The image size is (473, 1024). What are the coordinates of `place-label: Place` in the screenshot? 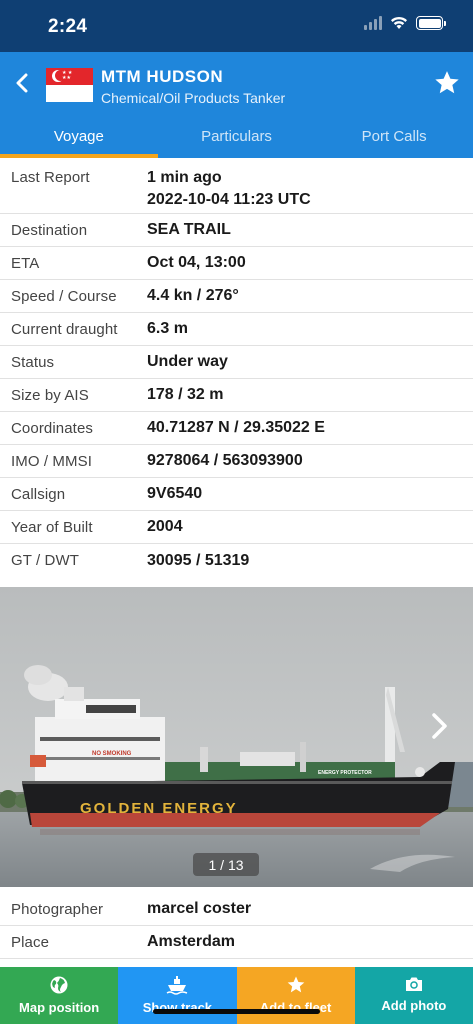 It's located at (30, 942).